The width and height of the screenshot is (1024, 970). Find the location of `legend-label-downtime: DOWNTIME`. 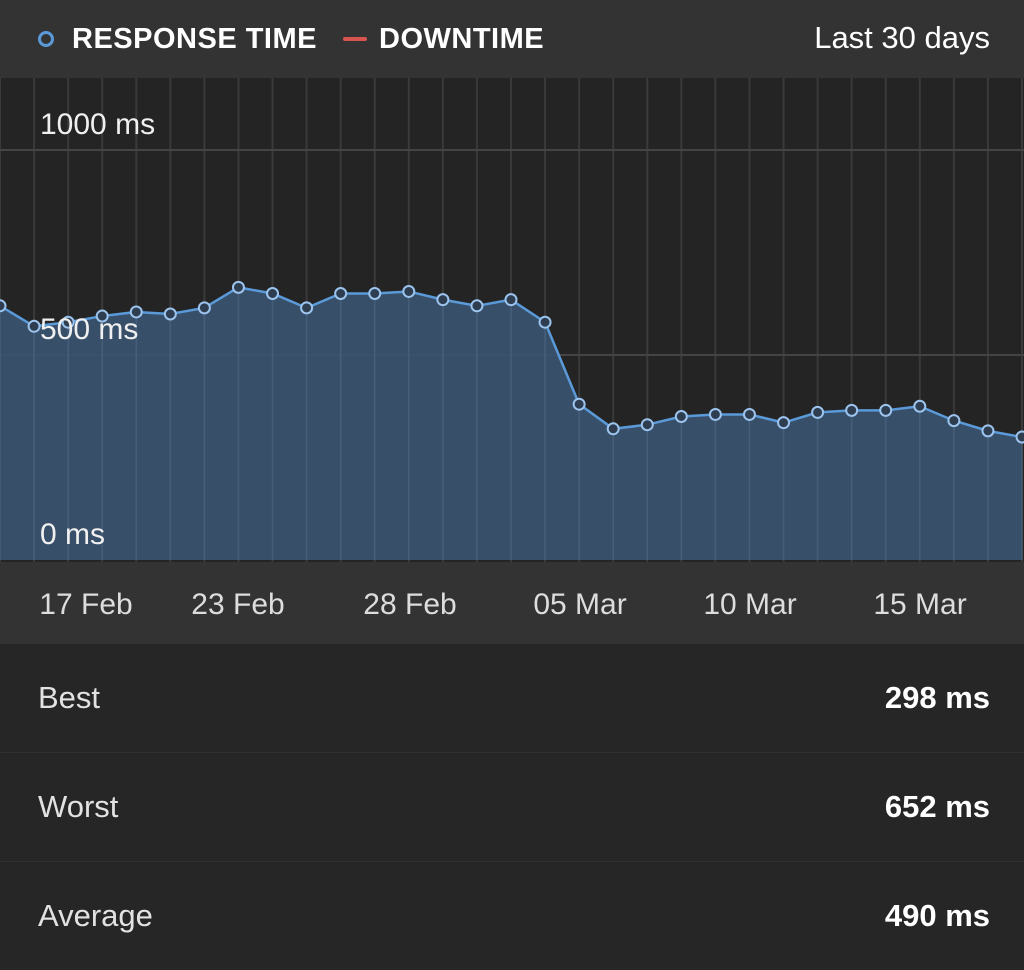

legend-label-downtime: DOWNTIME is located at coordinates (461, 39).